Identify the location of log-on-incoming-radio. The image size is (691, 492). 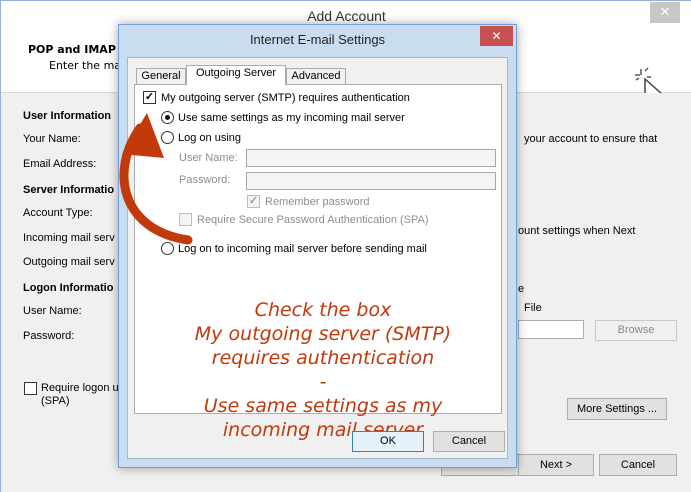
(167, 248).